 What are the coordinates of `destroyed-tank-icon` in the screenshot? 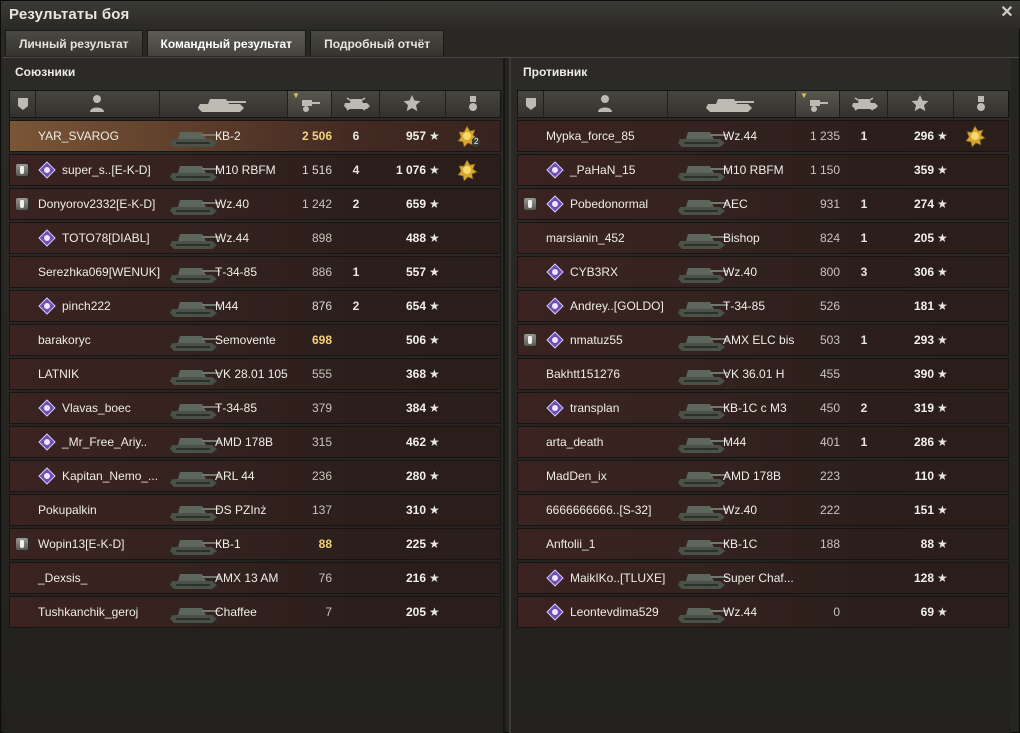 It's located at (864, 104).